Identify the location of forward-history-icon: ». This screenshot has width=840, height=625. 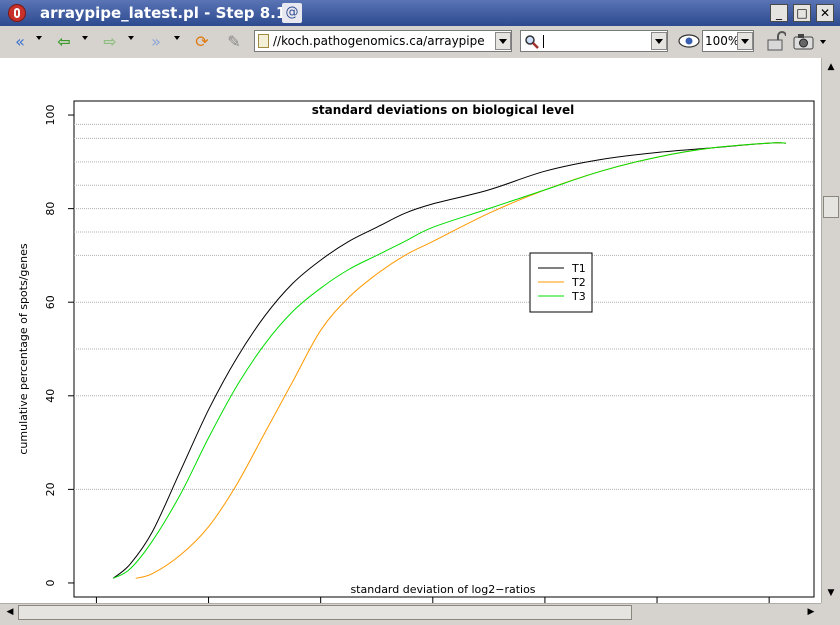
(156, 42).